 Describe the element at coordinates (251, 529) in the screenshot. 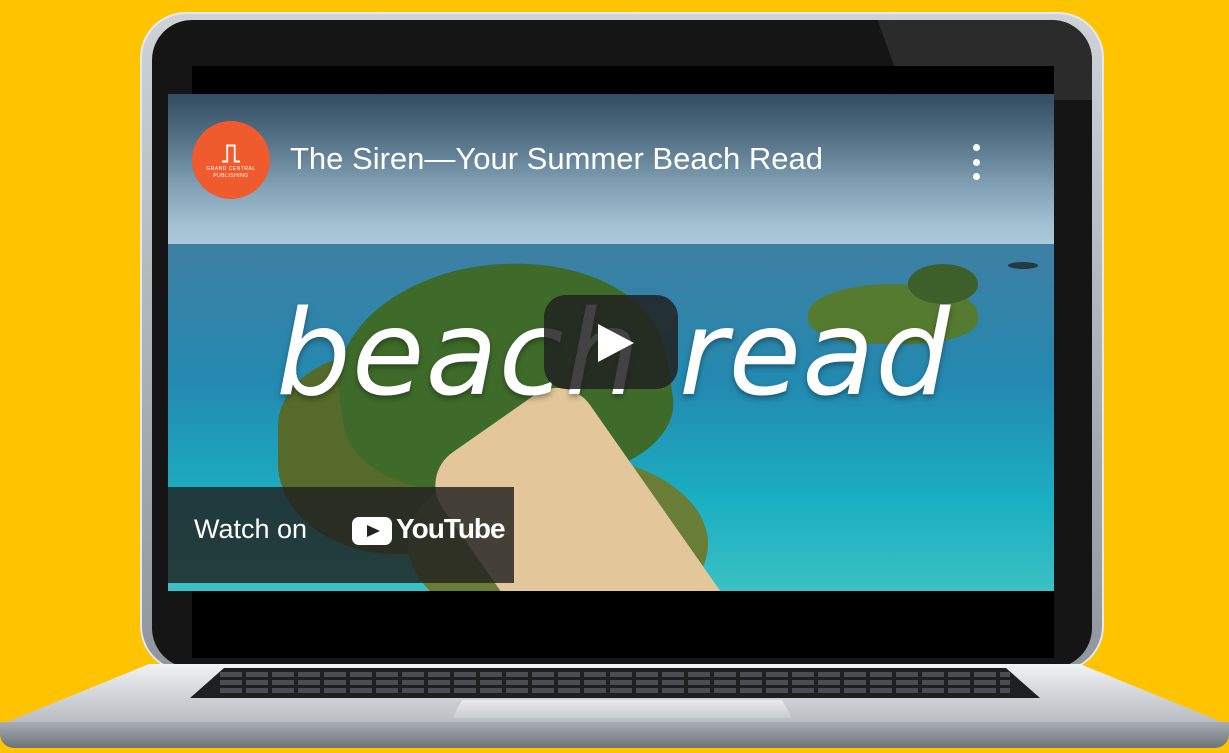

I see `watch-on-label: Watch on` at that location.